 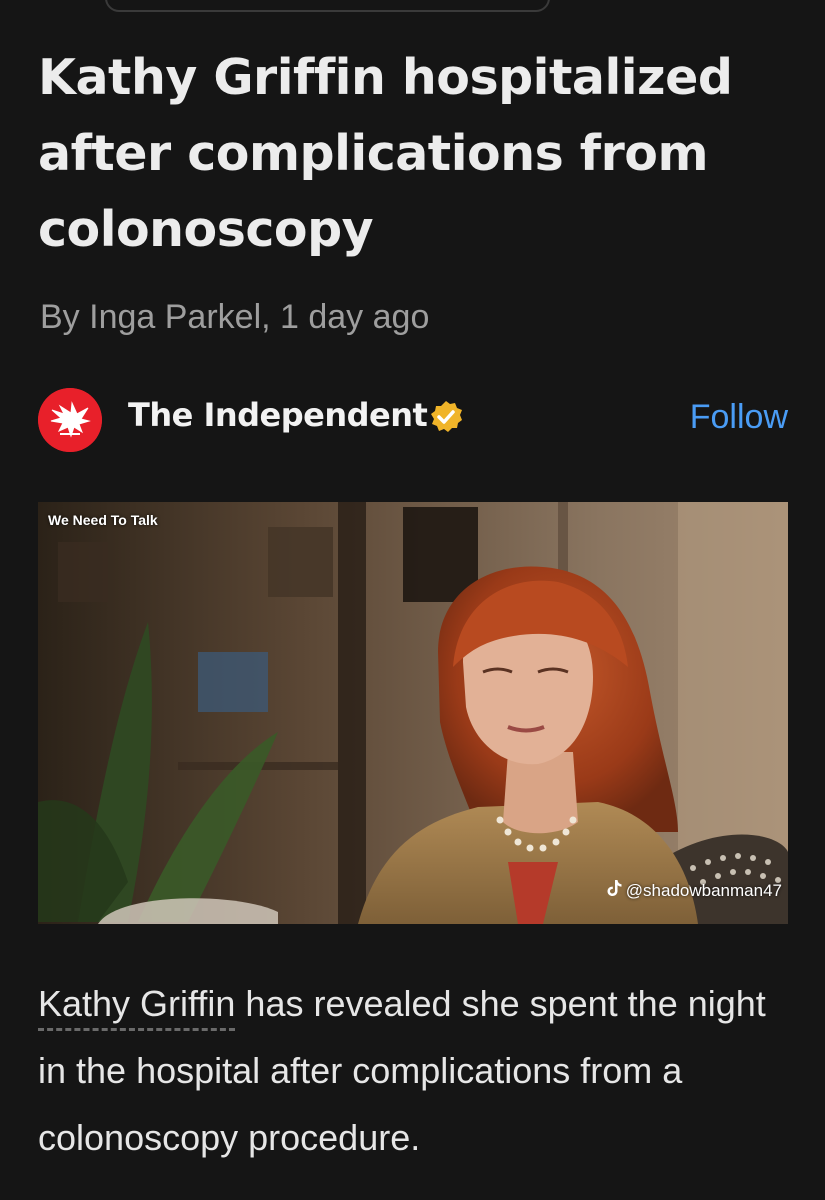 What do you see at coordinates (446, 417) in the screenshot?
I see `verified-badge-icon` at bounding box center [446, 417].